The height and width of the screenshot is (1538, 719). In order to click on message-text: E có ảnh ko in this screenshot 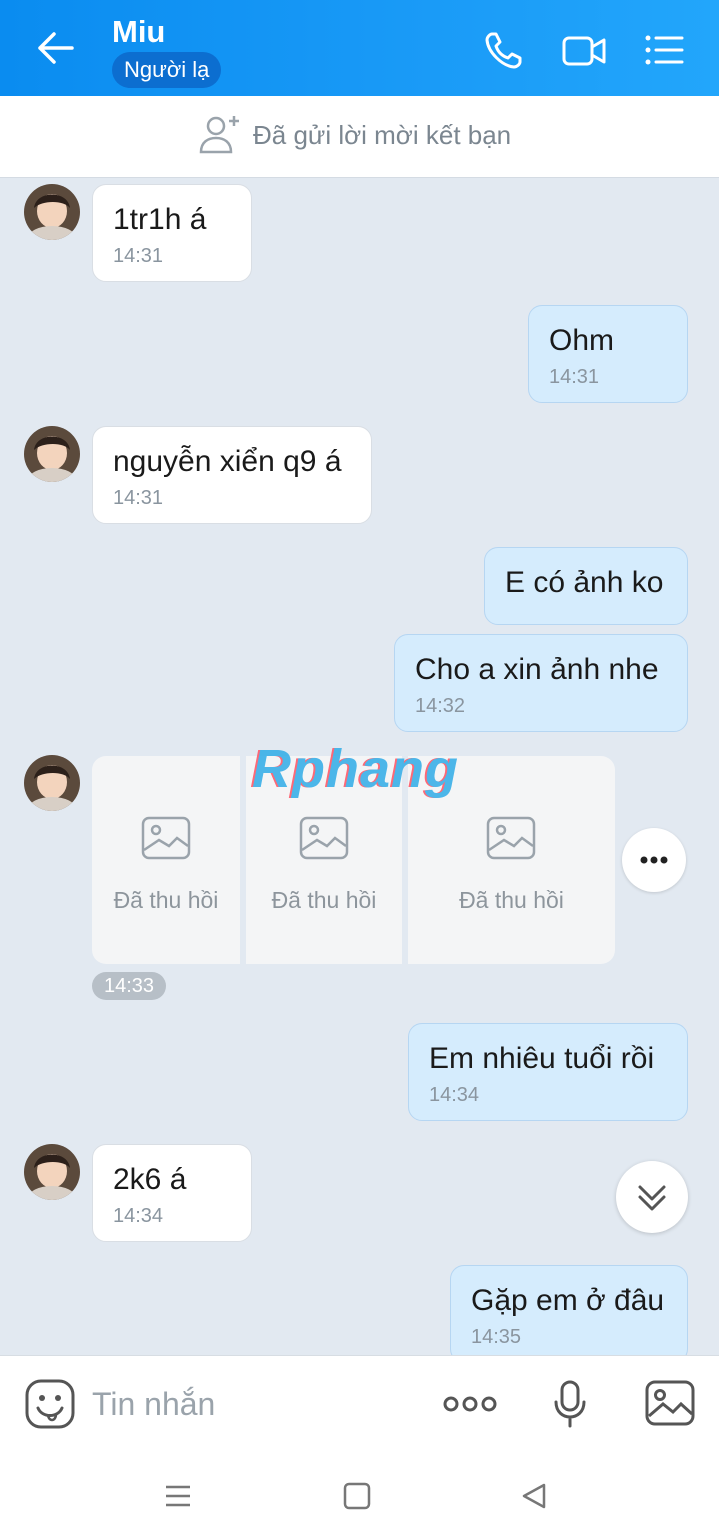, I will do `click(584, 582)`.